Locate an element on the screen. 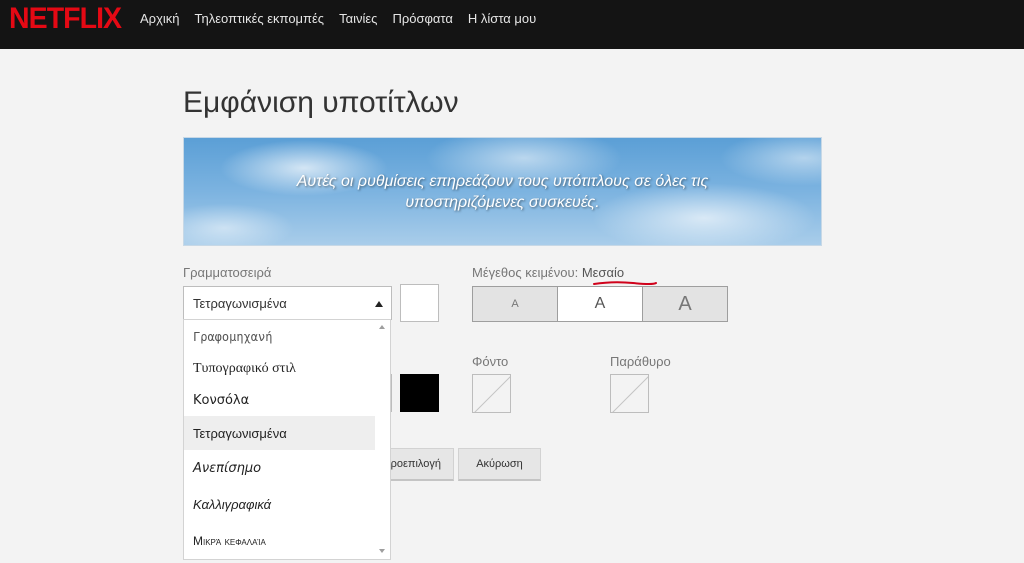  banner-line-2: υποστηριζόμενες συσκευές. is located at coordinates (502, 202).